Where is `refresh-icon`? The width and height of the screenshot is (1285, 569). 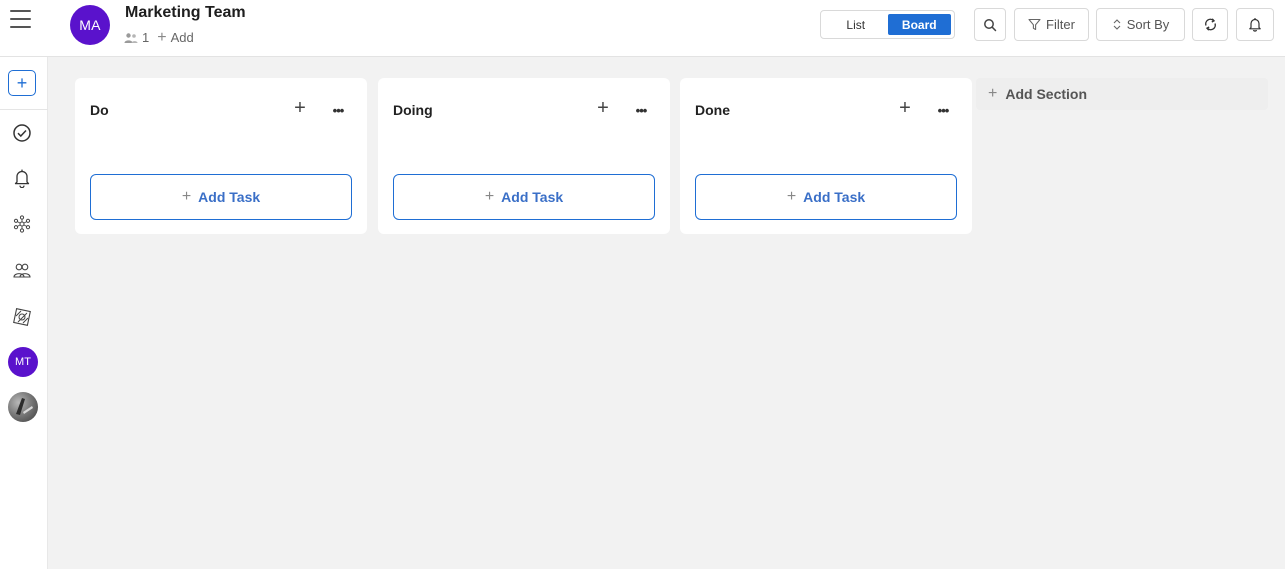 refresh-icon is located at coordinates (1210, 24).